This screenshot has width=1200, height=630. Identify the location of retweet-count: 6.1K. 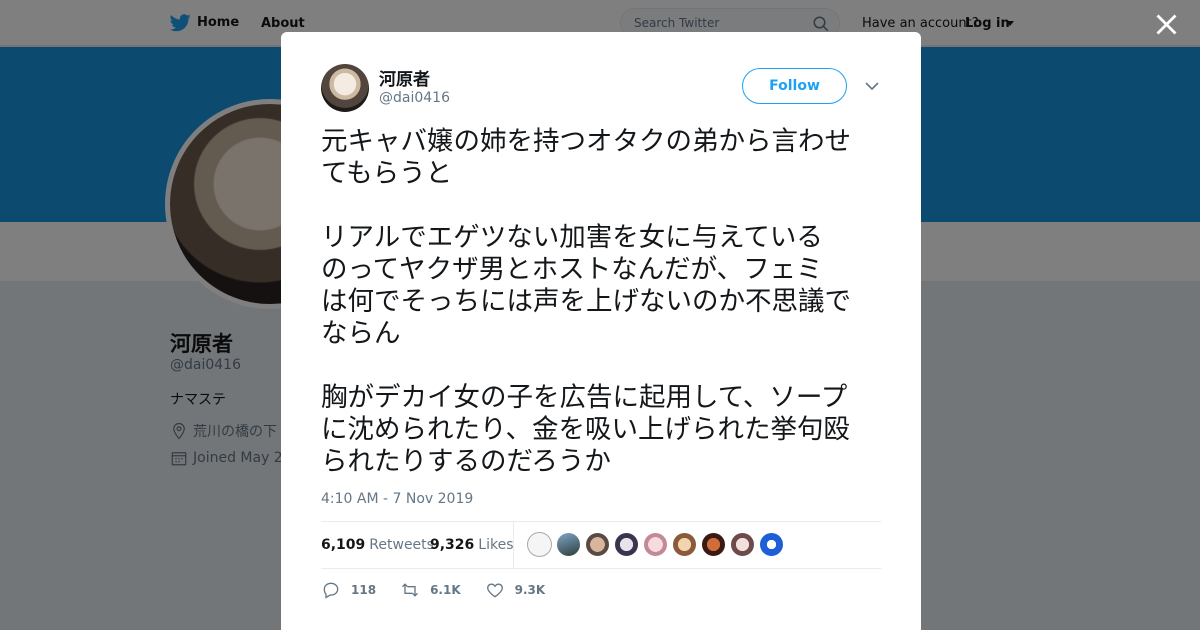
(445, 590).